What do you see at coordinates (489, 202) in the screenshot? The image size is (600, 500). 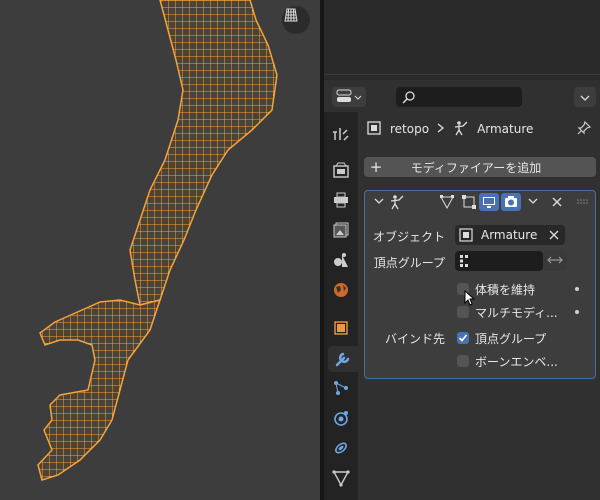 I see `viewport-display-icon` at bounding box center [489, 202].